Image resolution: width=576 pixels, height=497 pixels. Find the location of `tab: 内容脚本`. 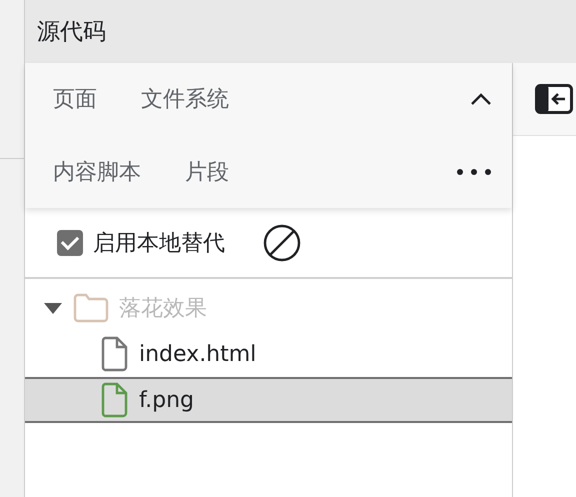

tab: 内容脚本 is located at coordinates (97, 171).